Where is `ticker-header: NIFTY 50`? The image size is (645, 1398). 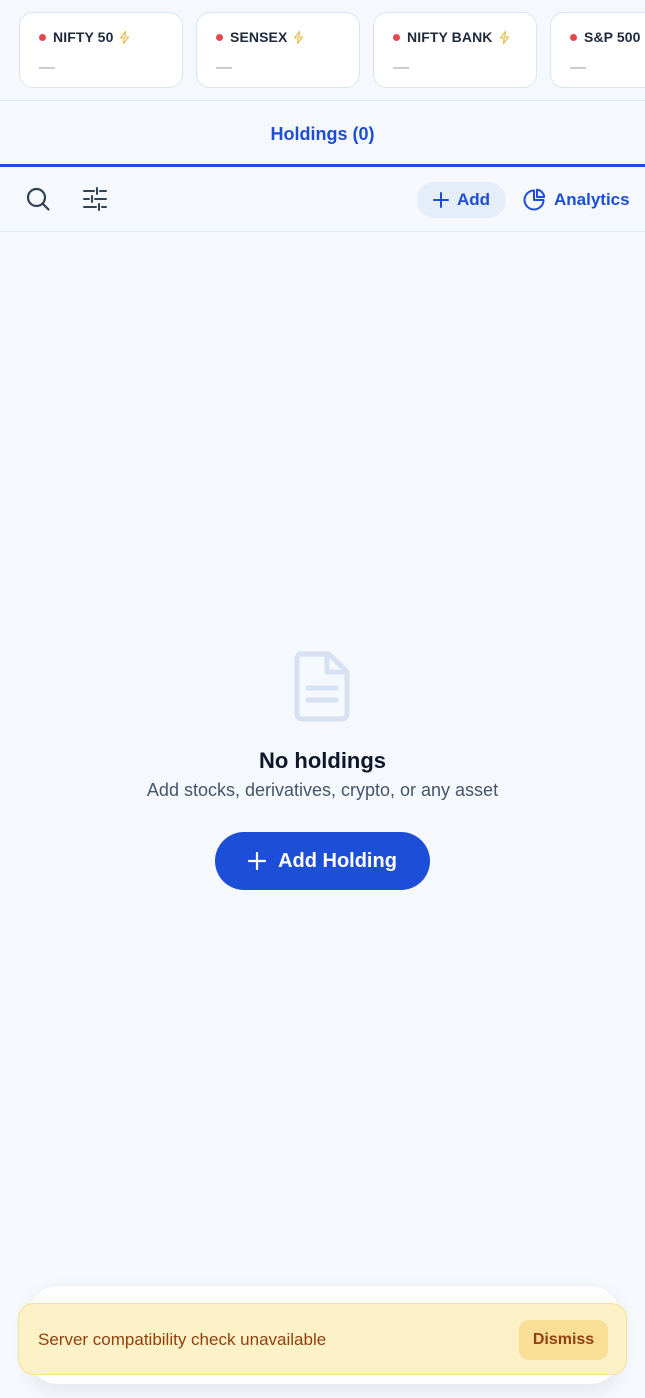 ticker-header: NIFTY 50 is located at coordinates (84, 37).